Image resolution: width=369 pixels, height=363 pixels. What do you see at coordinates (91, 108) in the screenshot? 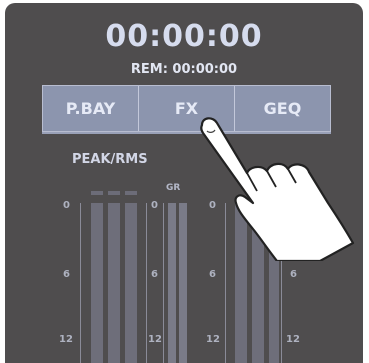
I see `tab-pbay: P.BAY` at bounding box center [91, 108].